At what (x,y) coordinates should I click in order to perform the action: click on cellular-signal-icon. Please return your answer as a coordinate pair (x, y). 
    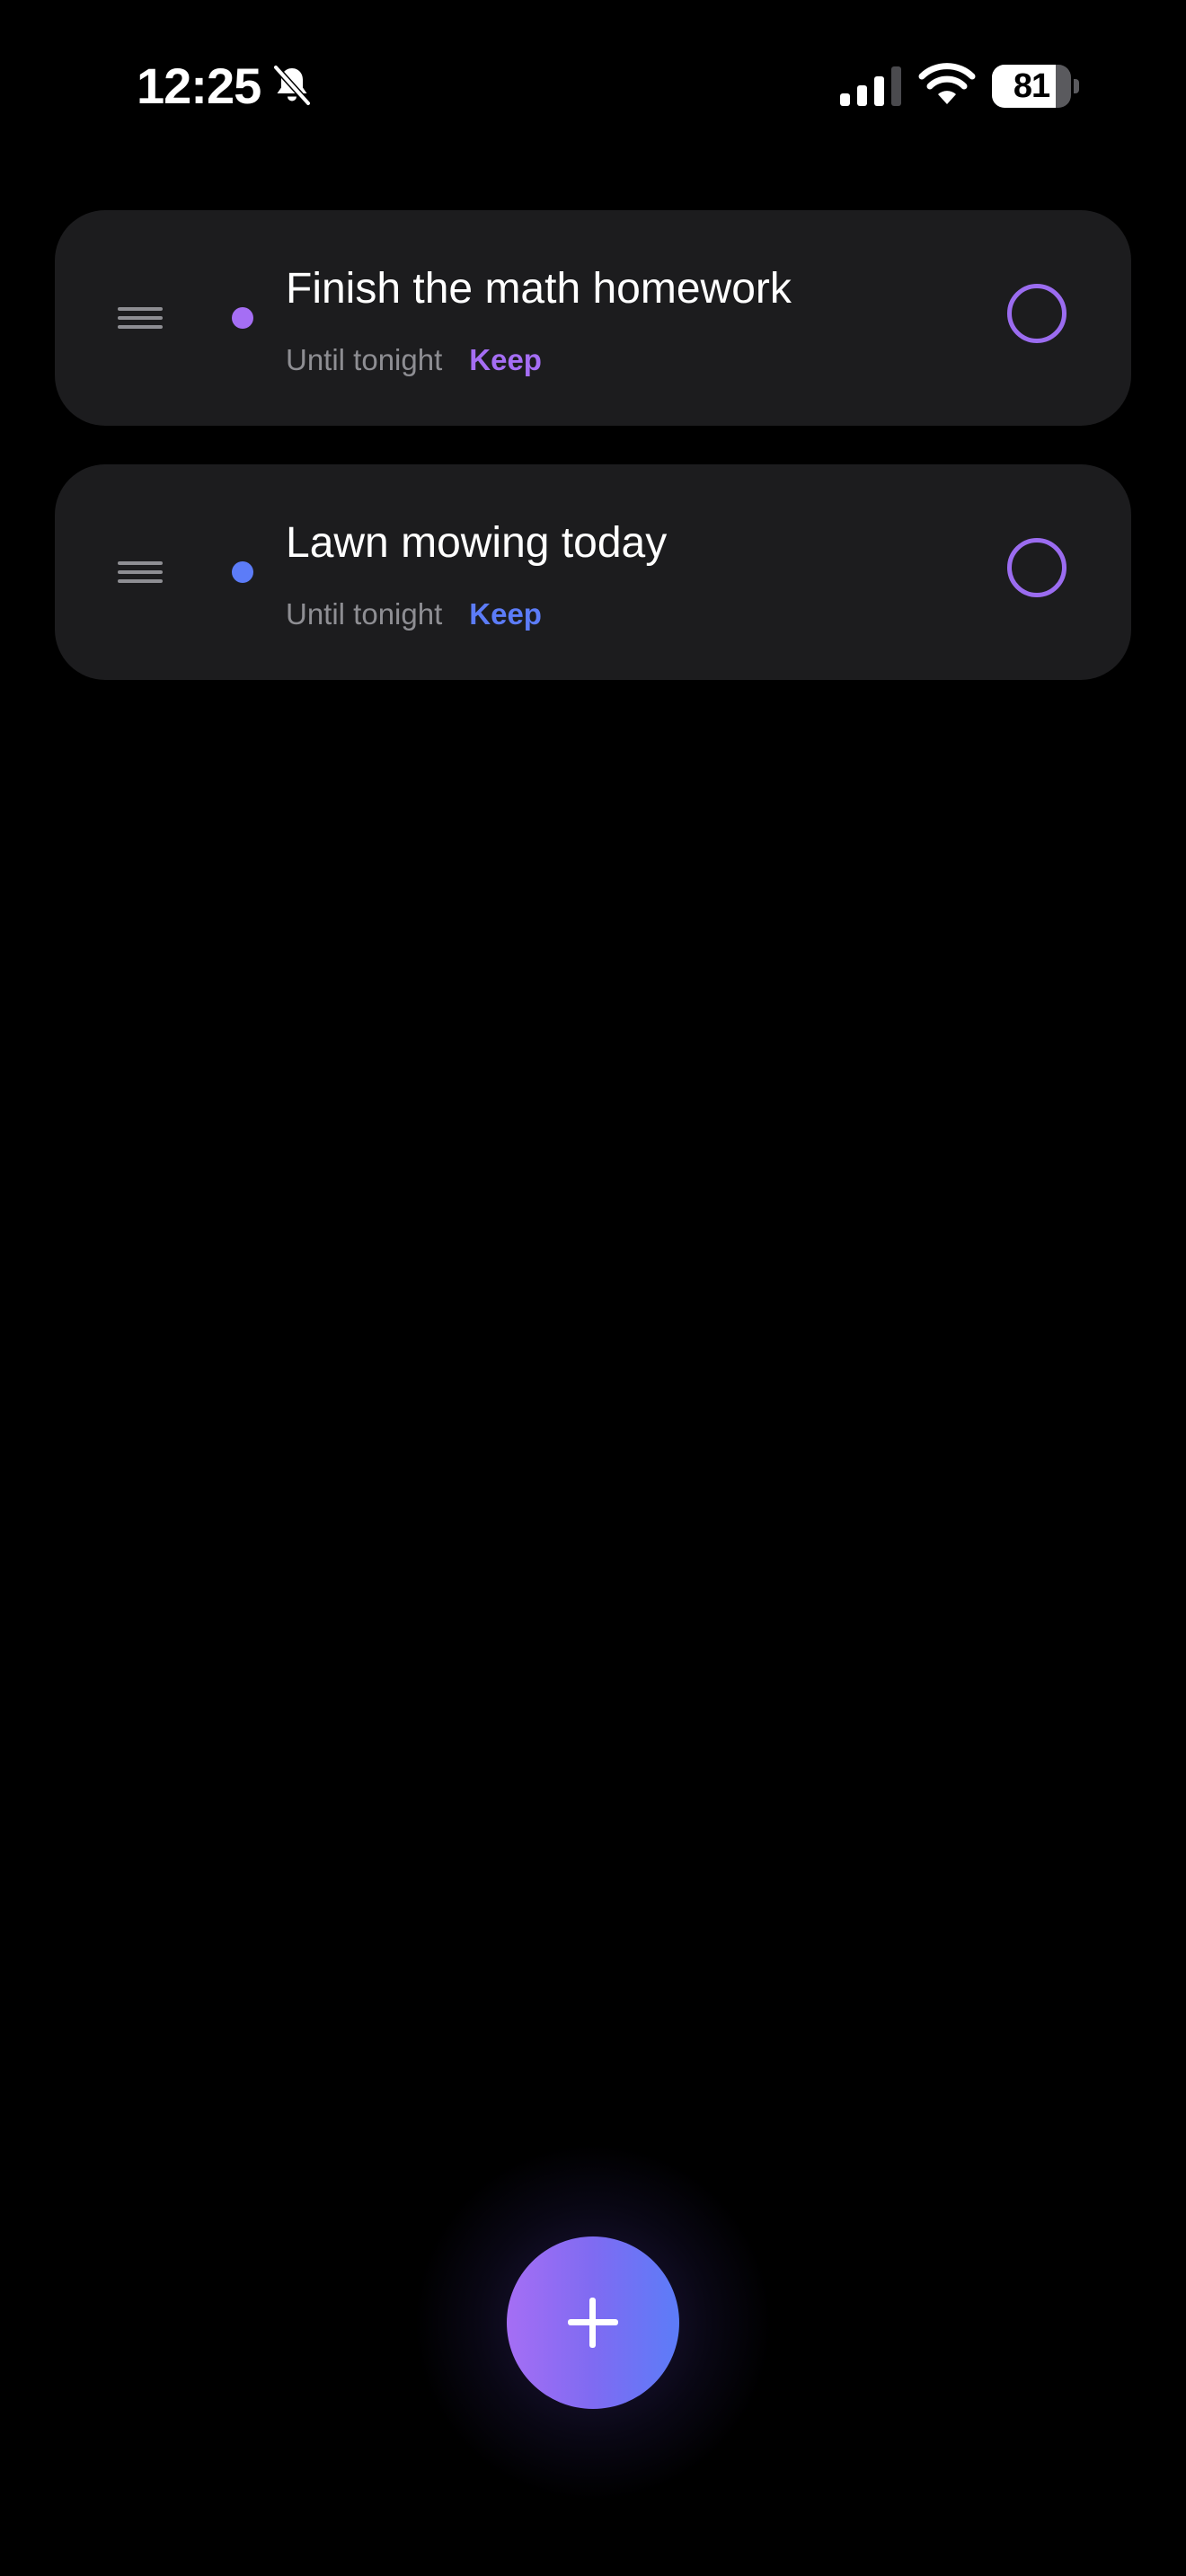
    Looking at the image, I should click on (870, 86).